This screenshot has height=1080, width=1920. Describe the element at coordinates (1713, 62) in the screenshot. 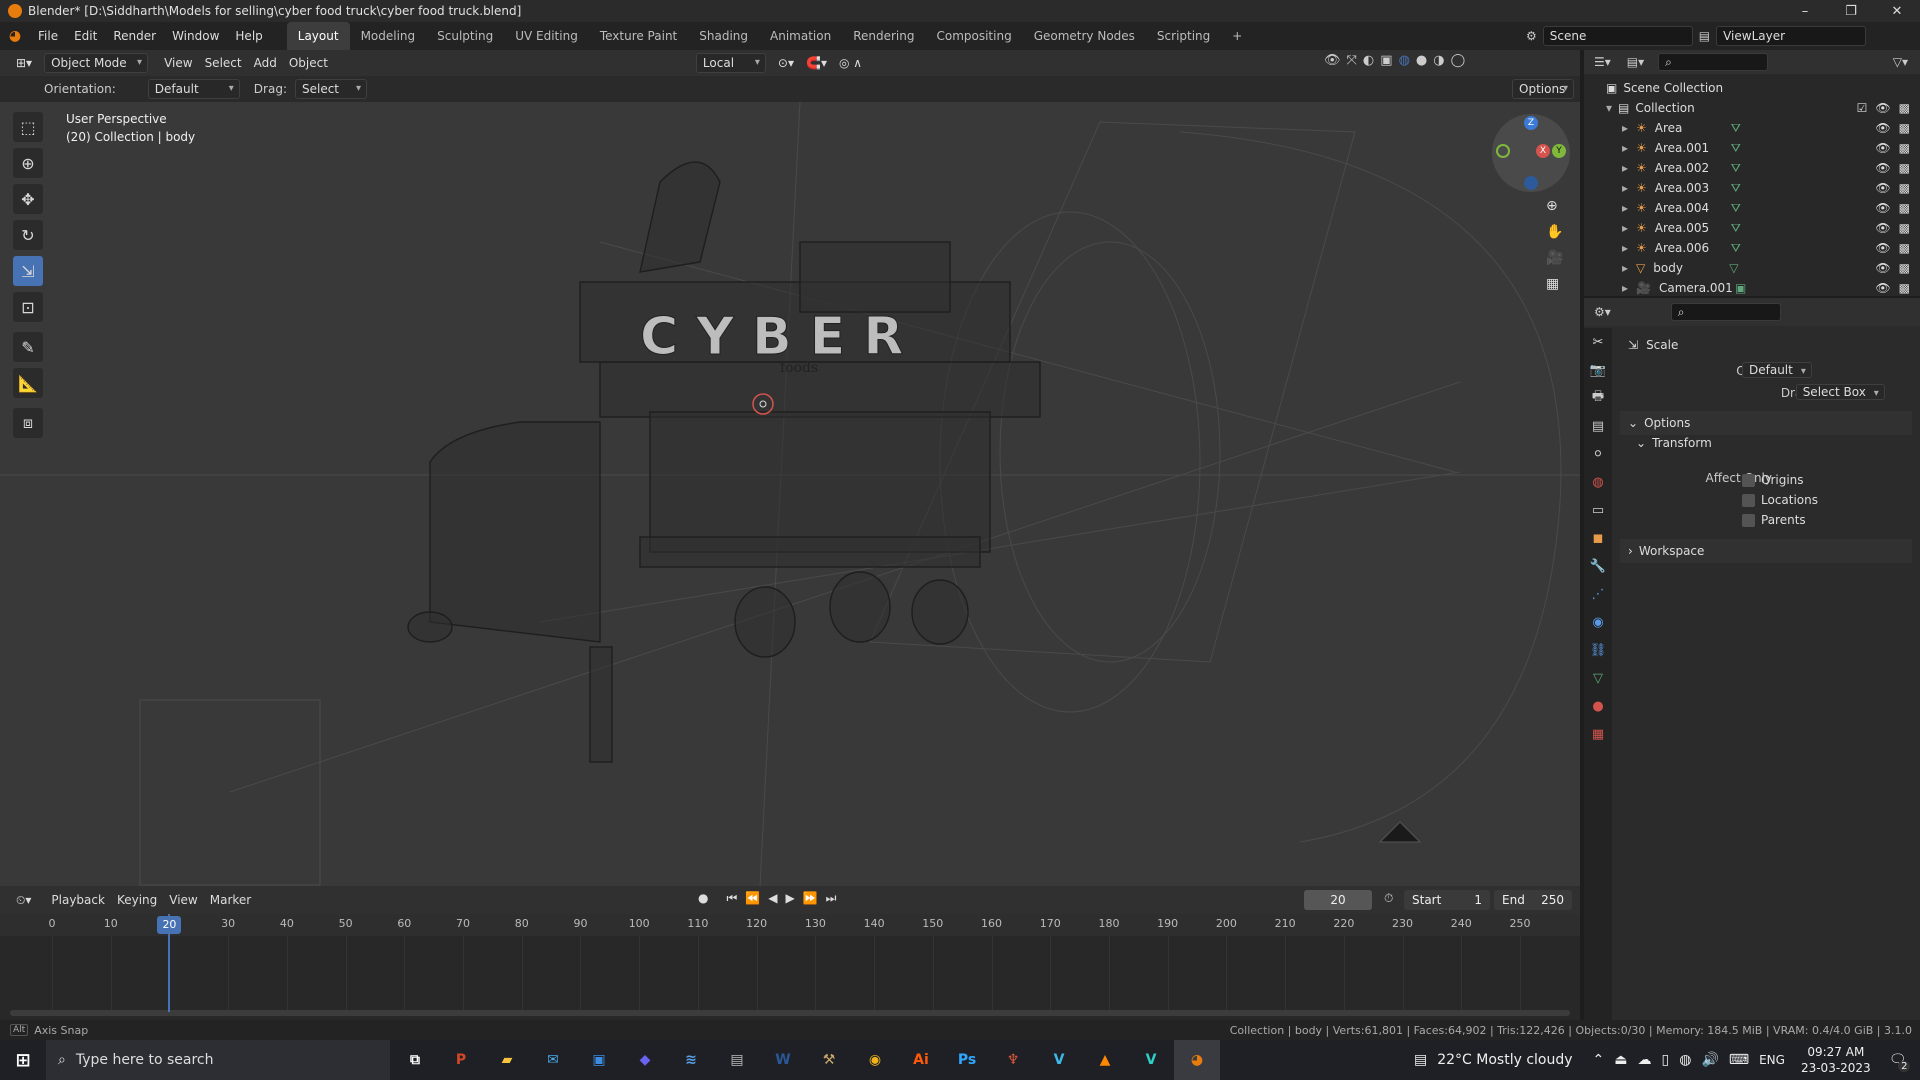

I see `outliner-search-input: ⌕` at that location.